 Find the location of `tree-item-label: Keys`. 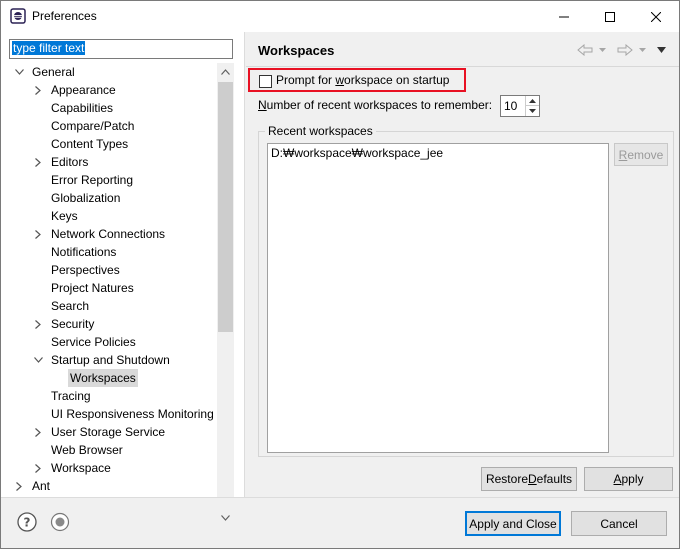

tree-item-label: Keys is located at coordinates (64, 216).